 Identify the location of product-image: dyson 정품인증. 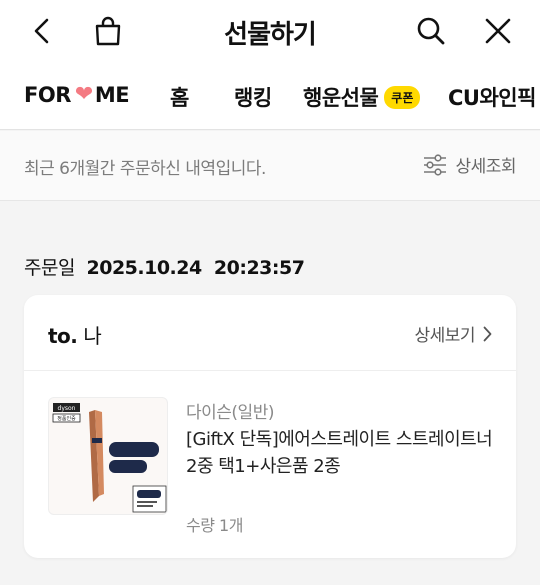
(108, 456).